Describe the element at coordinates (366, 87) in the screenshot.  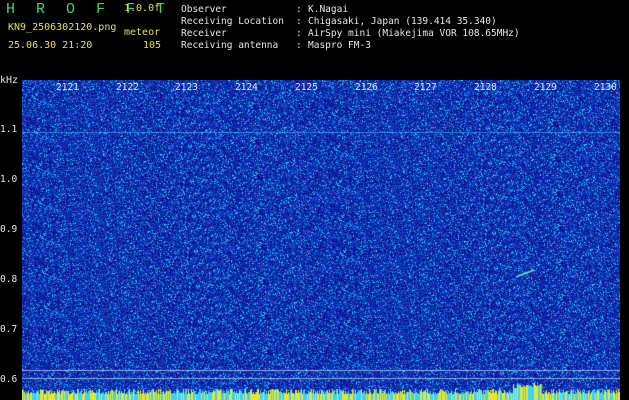
I see `time-tick: 2126` at that location.